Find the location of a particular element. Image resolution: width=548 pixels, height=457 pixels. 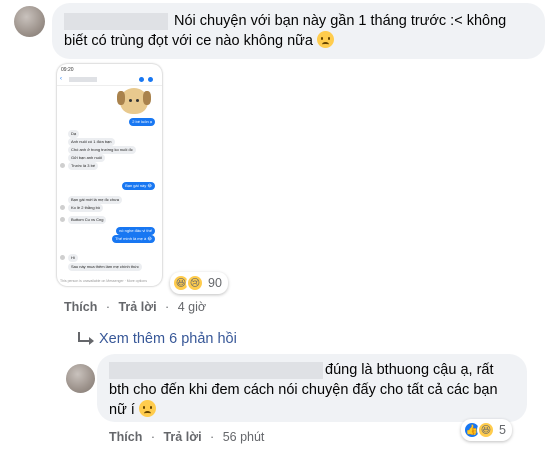

comment1-timestamp: 4 giờ is located at coordinates (192, 307).